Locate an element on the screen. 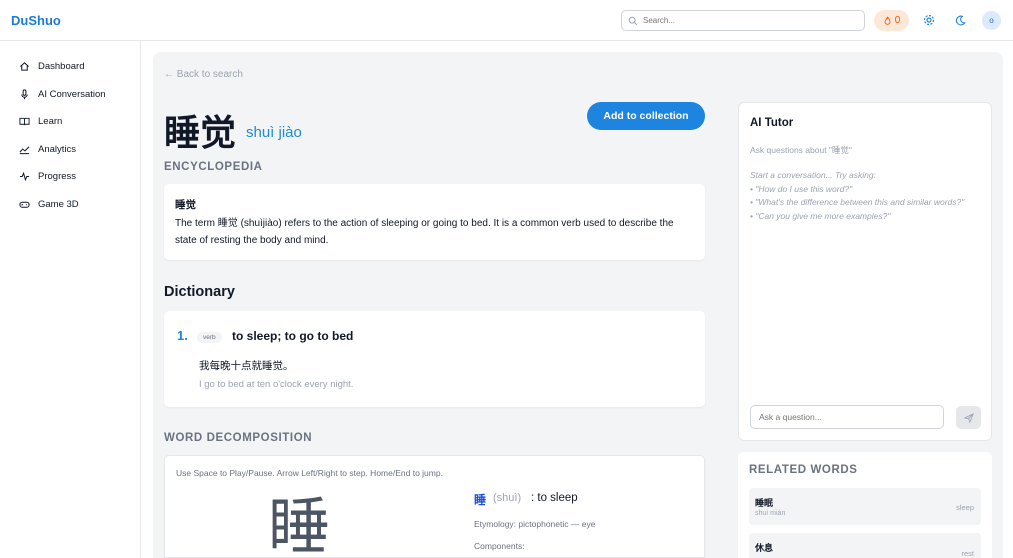 Image resolution: width=1013 pixels, height=558 pixels. ai-tutor-title: AI Tutor is located at coordinates (772, 123).